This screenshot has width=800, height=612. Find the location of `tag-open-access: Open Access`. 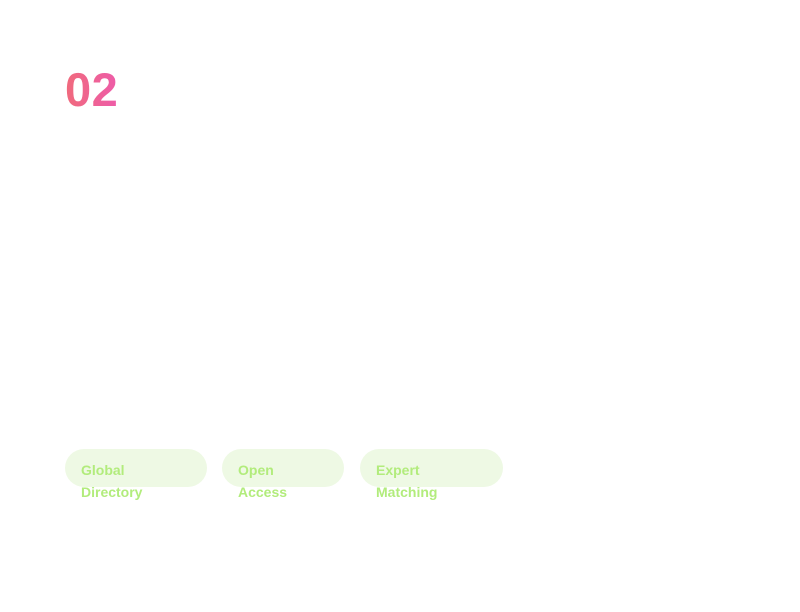

tag-open-access: Open Access is located at coordinates (283, 474).